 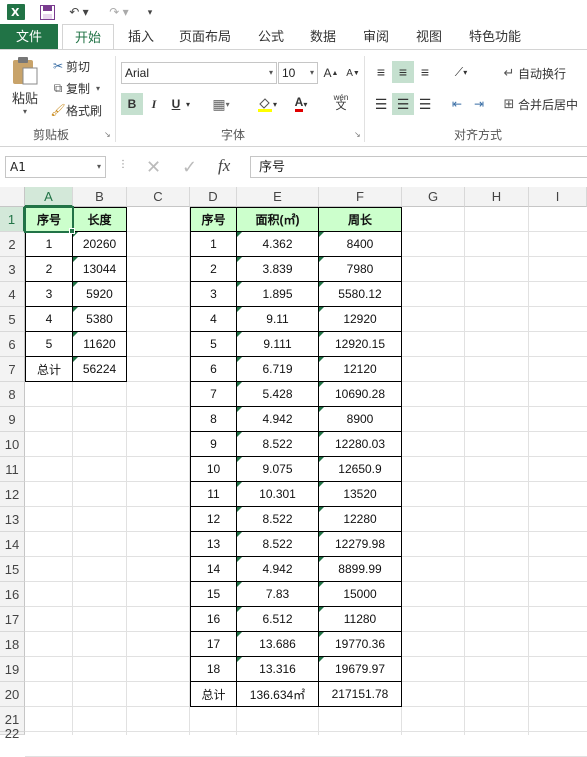 What do you see at coordinates (88, 37) in the screenshot?
I see `tab-home: 开始` at bounding box center [88, 37].